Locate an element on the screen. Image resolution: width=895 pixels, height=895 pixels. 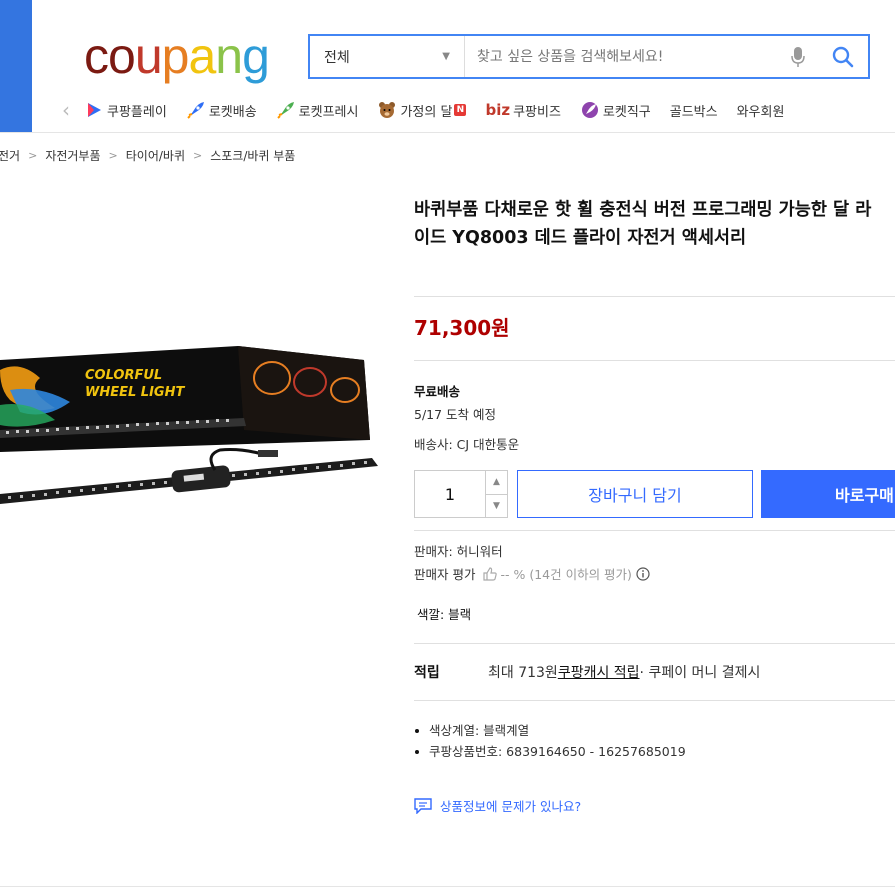
header-divider is located at coordinates (447, 132).